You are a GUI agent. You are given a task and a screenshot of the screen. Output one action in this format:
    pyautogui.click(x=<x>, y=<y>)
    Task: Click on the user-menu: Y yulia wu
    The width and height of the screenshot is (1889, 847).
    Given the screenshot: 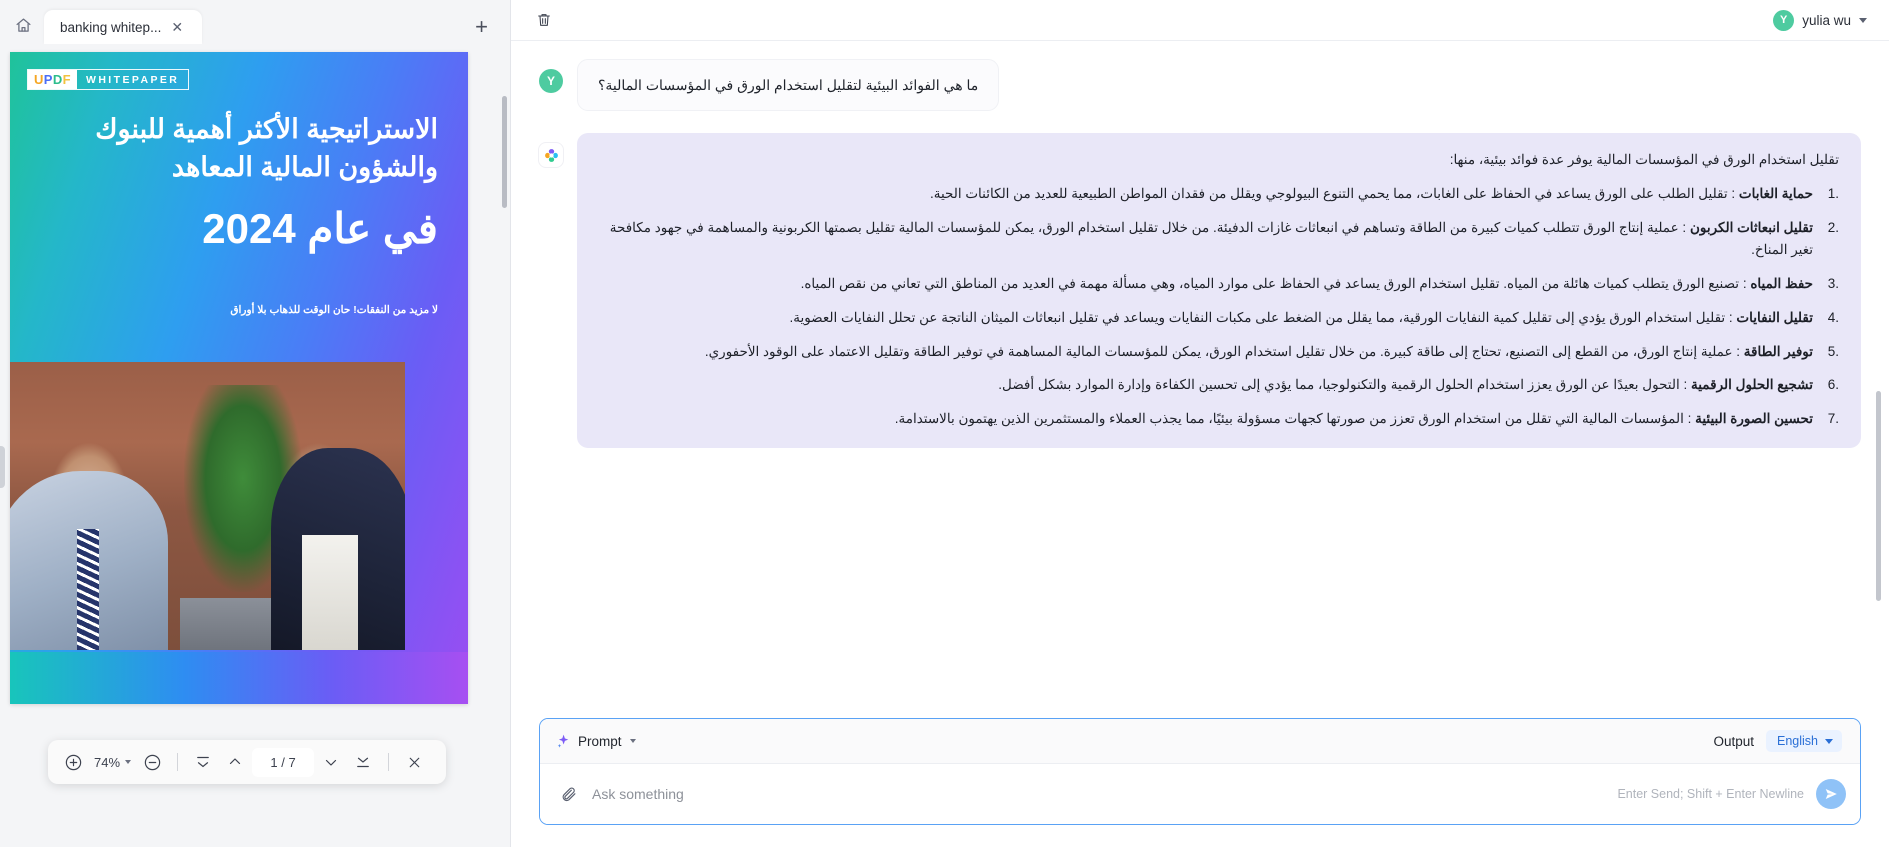 What is the action you would take?
    pyautogui.click(x=1820, y=20)
    